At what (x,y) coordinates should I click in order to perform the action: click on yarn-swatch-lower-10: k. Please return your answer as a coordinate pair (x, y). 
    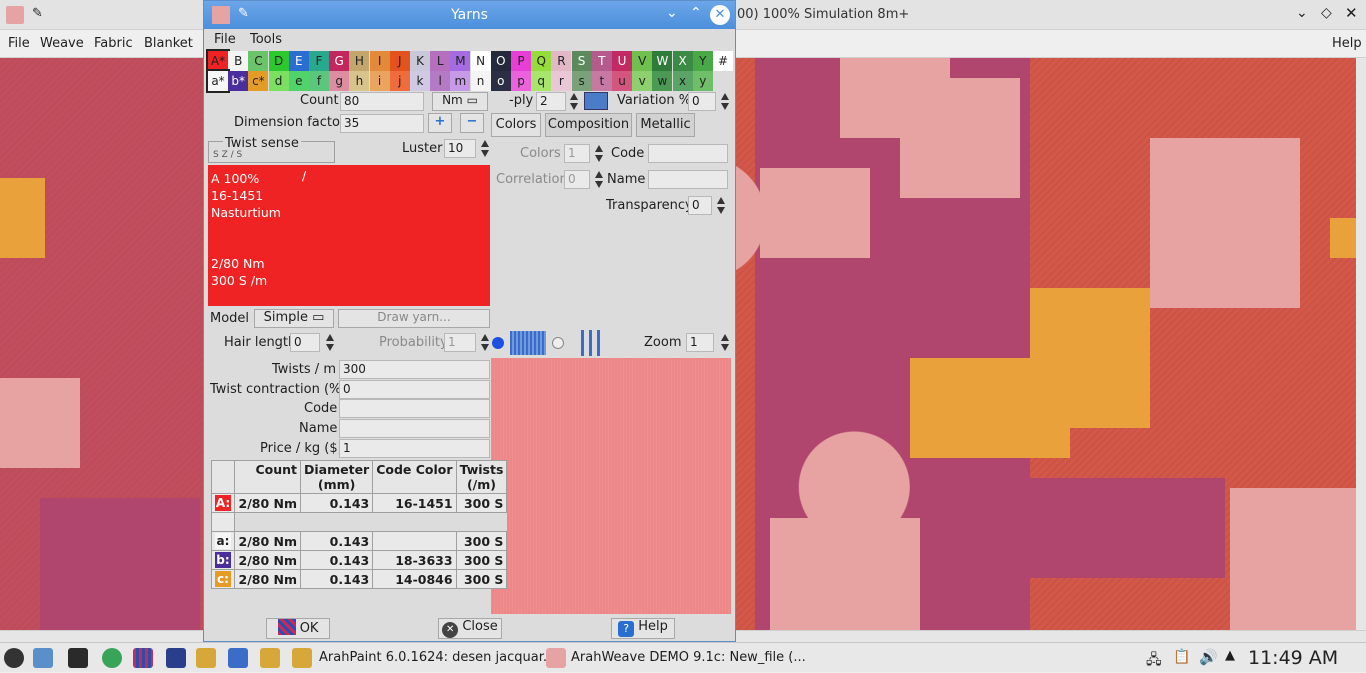
    Looking at the image, I should click on (420, 81).